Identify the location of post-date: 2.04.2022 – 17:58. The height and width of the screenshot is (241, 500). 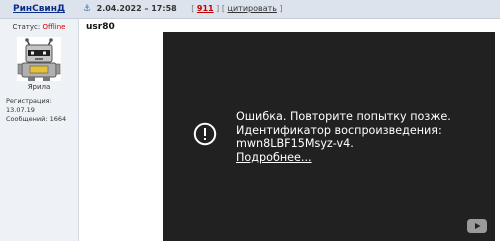
(136, 8).